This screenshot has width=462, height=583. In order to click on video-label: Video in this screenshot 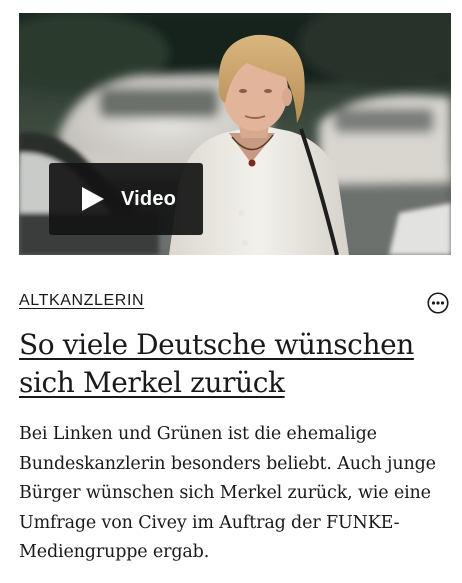, I will do `click(149, 198)`.